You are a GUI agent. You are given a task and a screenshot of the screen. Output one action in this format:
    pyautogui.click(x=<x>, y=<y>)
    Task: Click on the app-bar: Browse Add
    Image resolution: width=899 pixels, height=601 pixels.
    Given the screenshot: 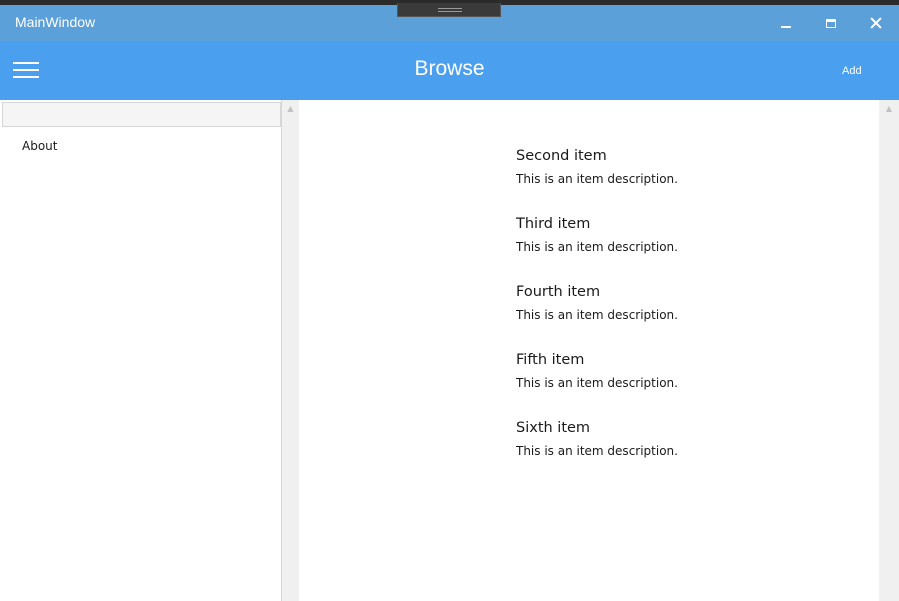 What is the action you would take?
    pyautogui.click(x=449, y=70)
    